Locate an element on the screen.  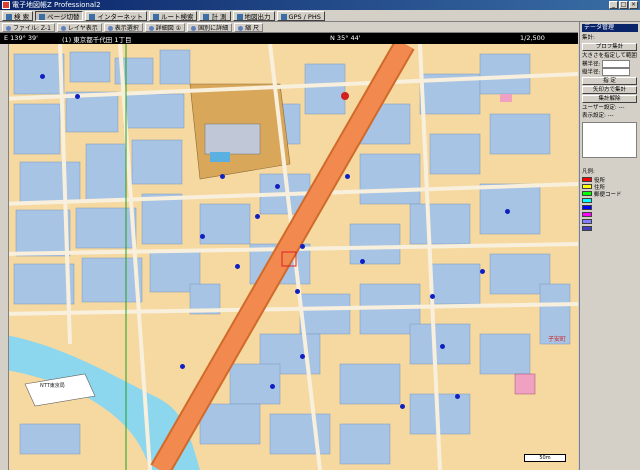
width-input is located at coordinates (616, 64).